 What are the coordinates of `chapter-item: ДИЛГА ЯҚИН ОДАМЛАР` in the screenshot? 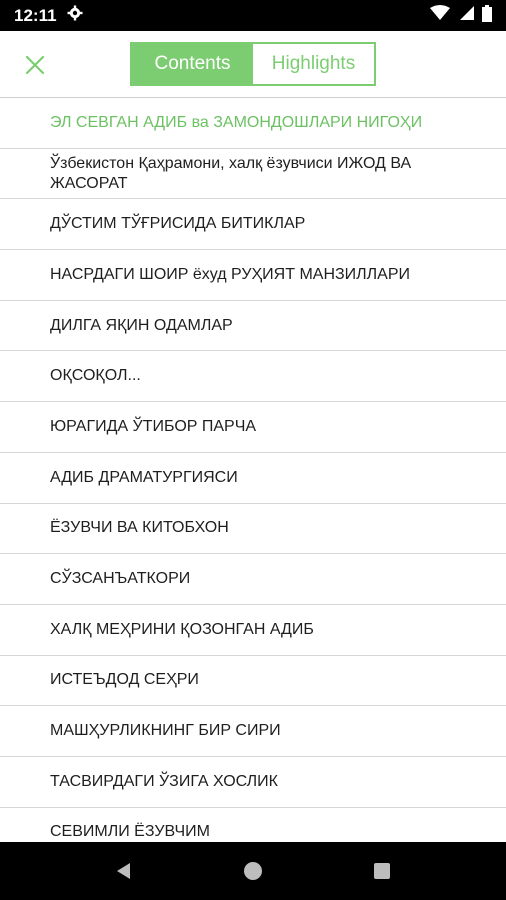 It's located at (253, 326).